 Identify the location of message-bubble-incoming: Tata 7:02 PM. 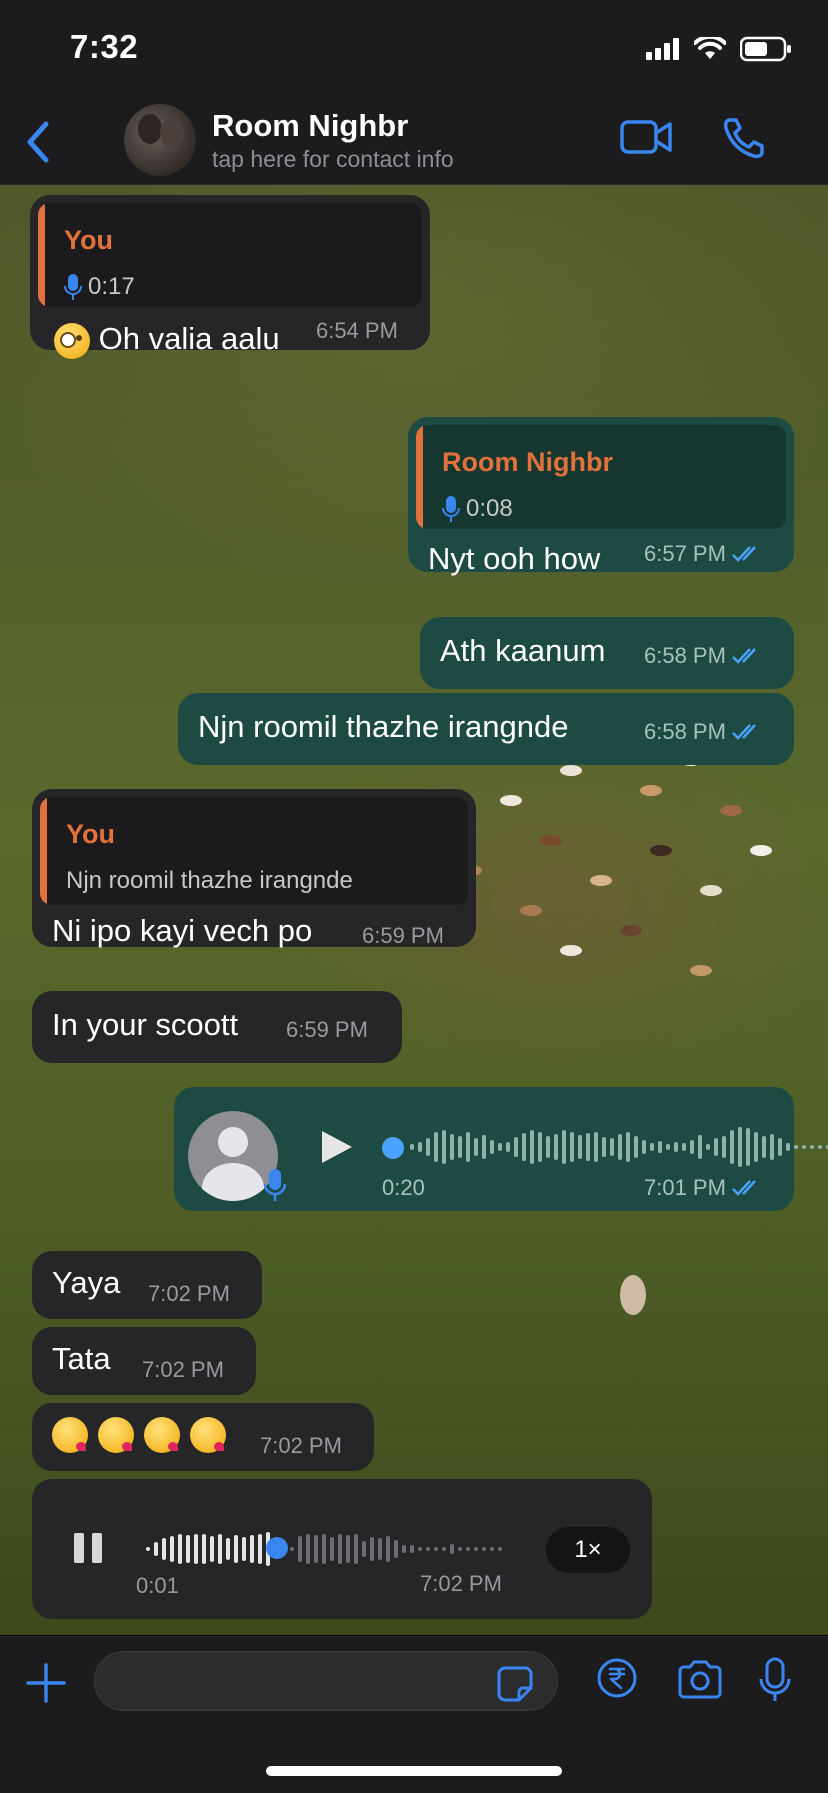
(144, 1361).